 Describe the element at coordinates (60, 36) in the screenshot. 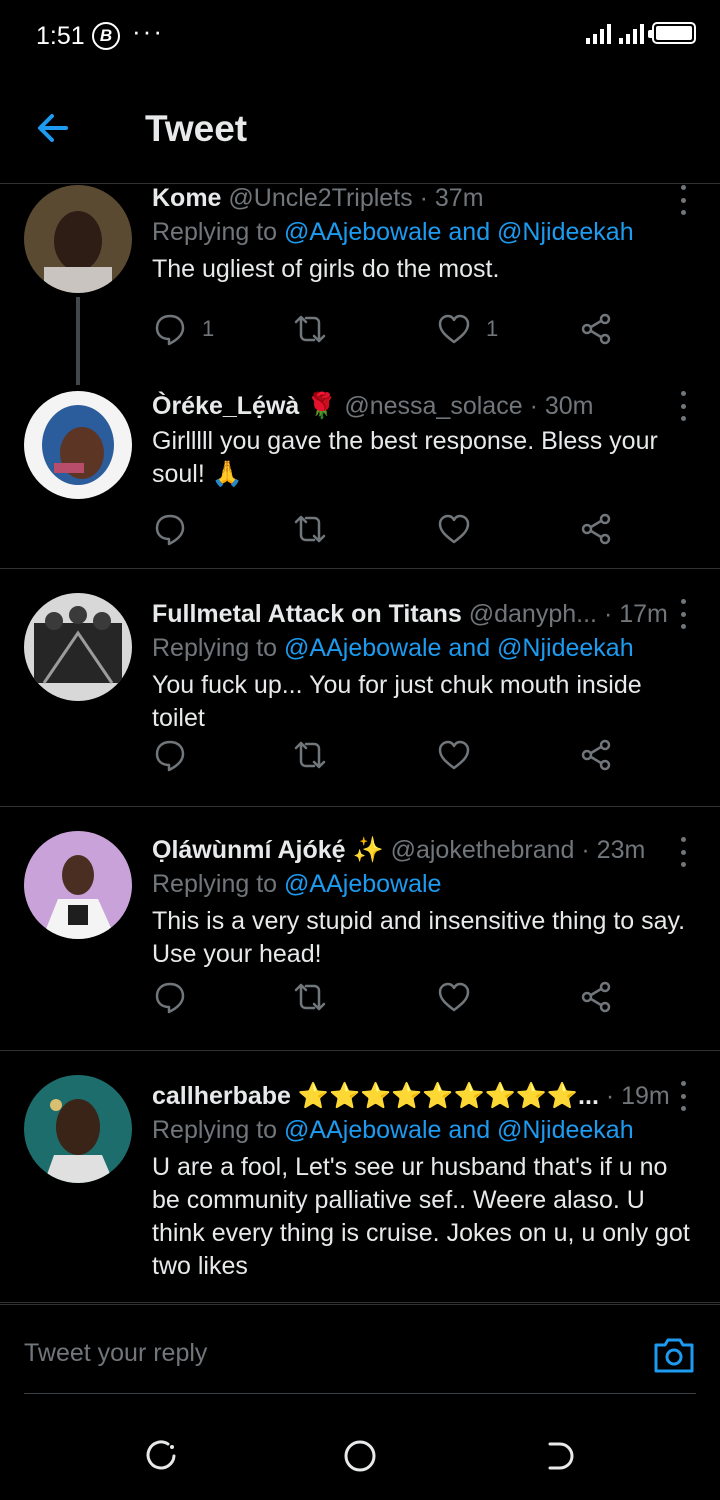

I see `status-time: 1:51` at that location.